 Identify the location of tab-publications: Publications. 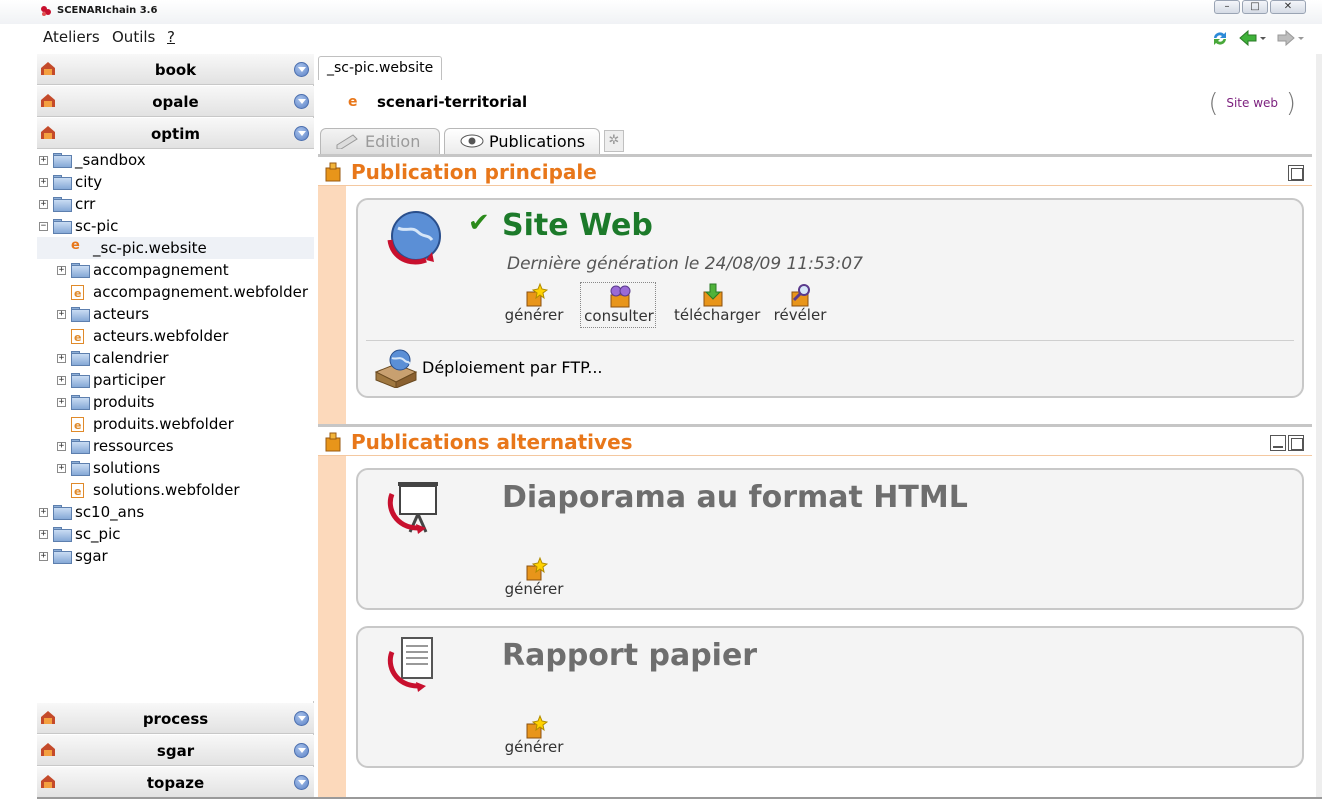
(522, 141).